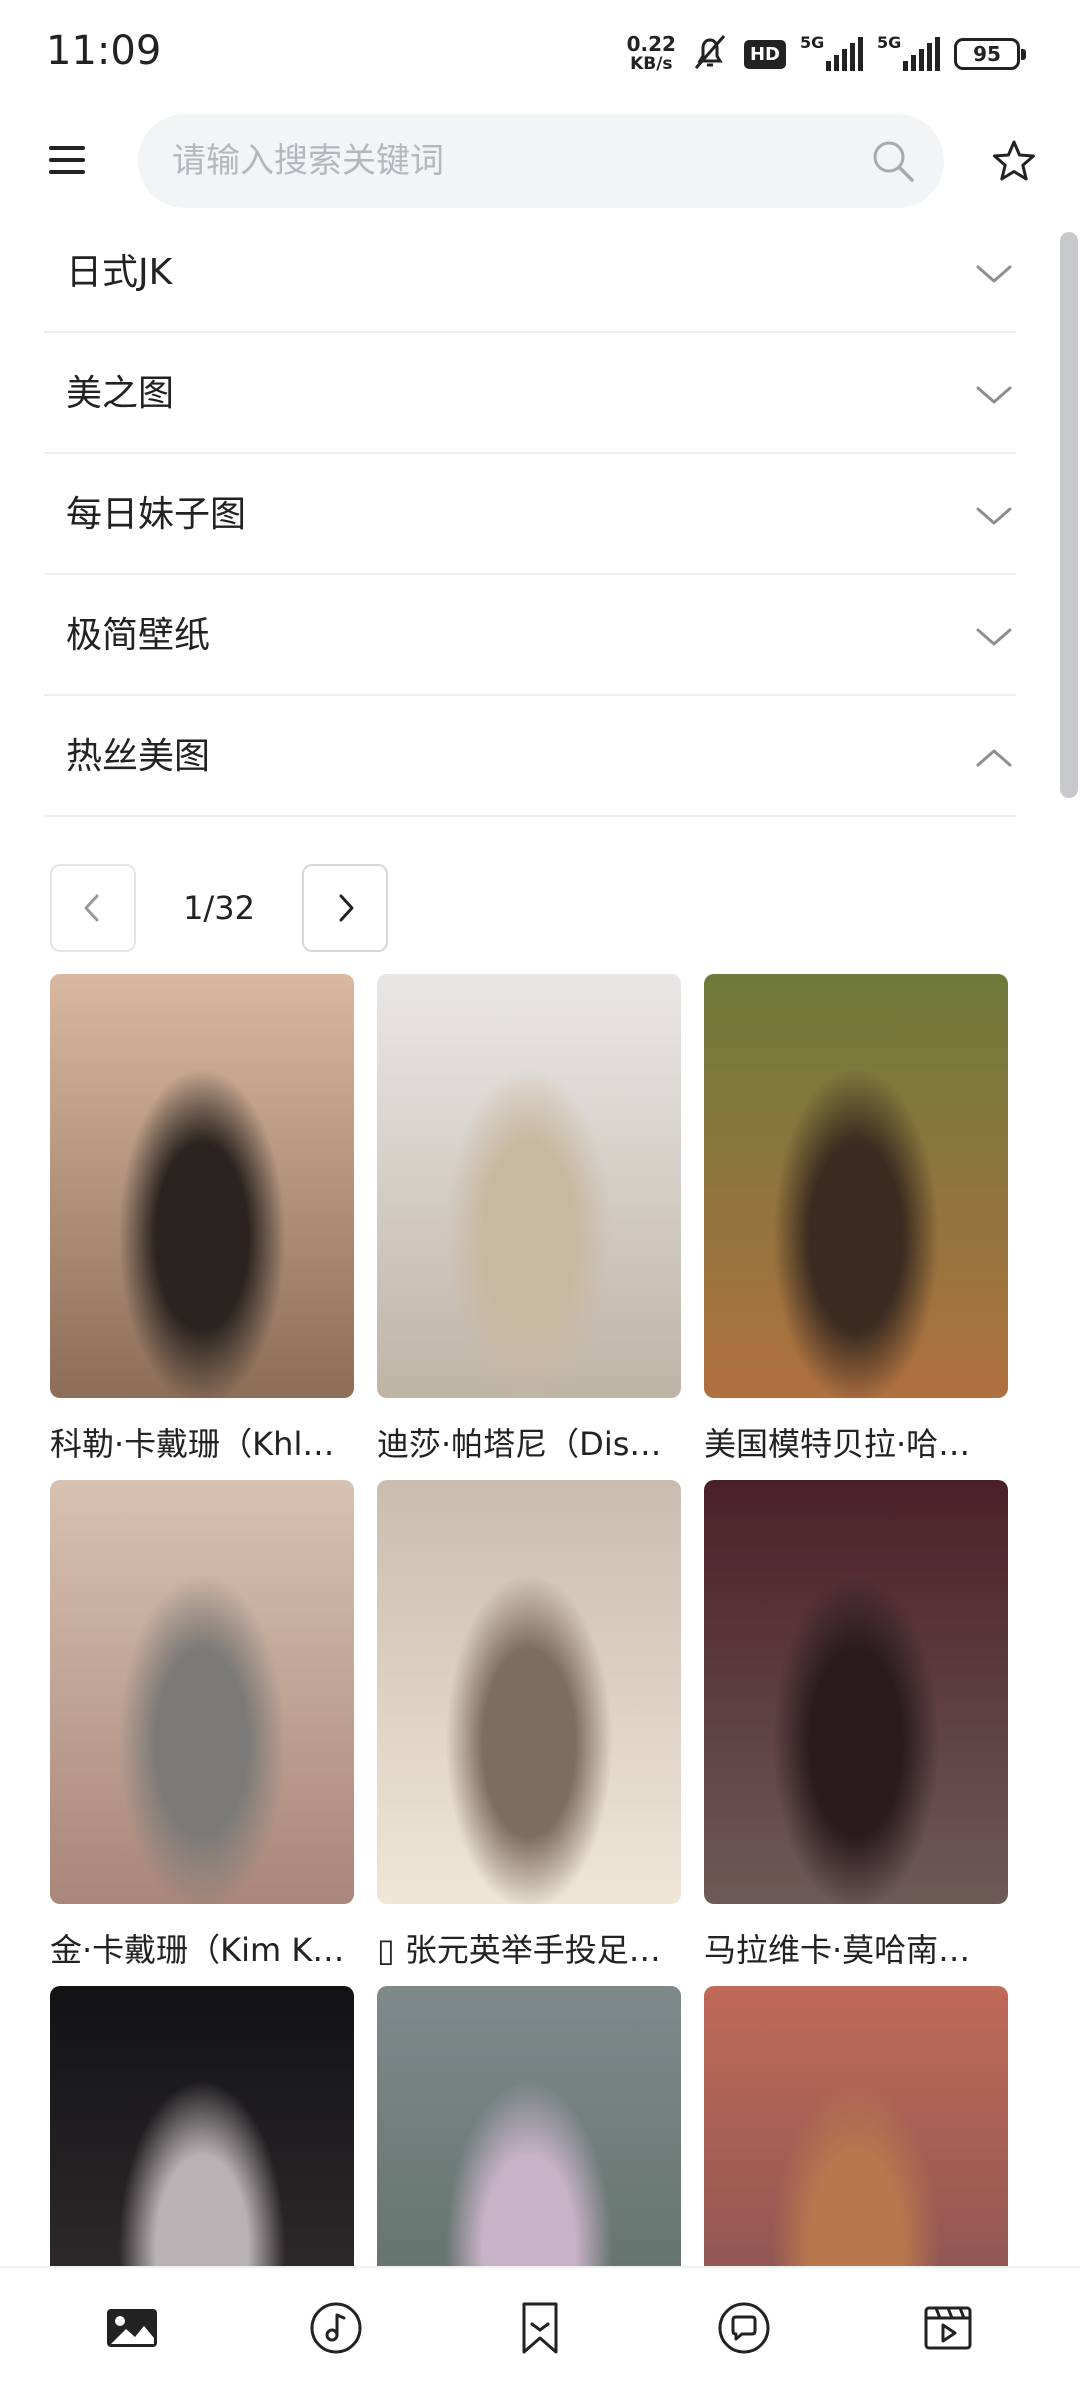 The width and height of the screenshot is (1080, 2400). I want to click on nav-music-button, so click(336, 2328).